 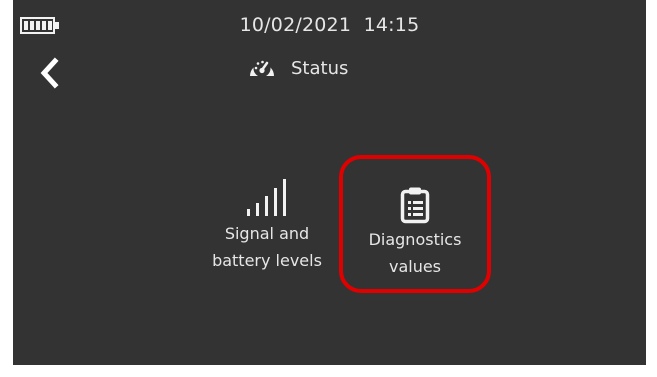 I want to click on caption-line-2: values, so click(x=415, y=266).